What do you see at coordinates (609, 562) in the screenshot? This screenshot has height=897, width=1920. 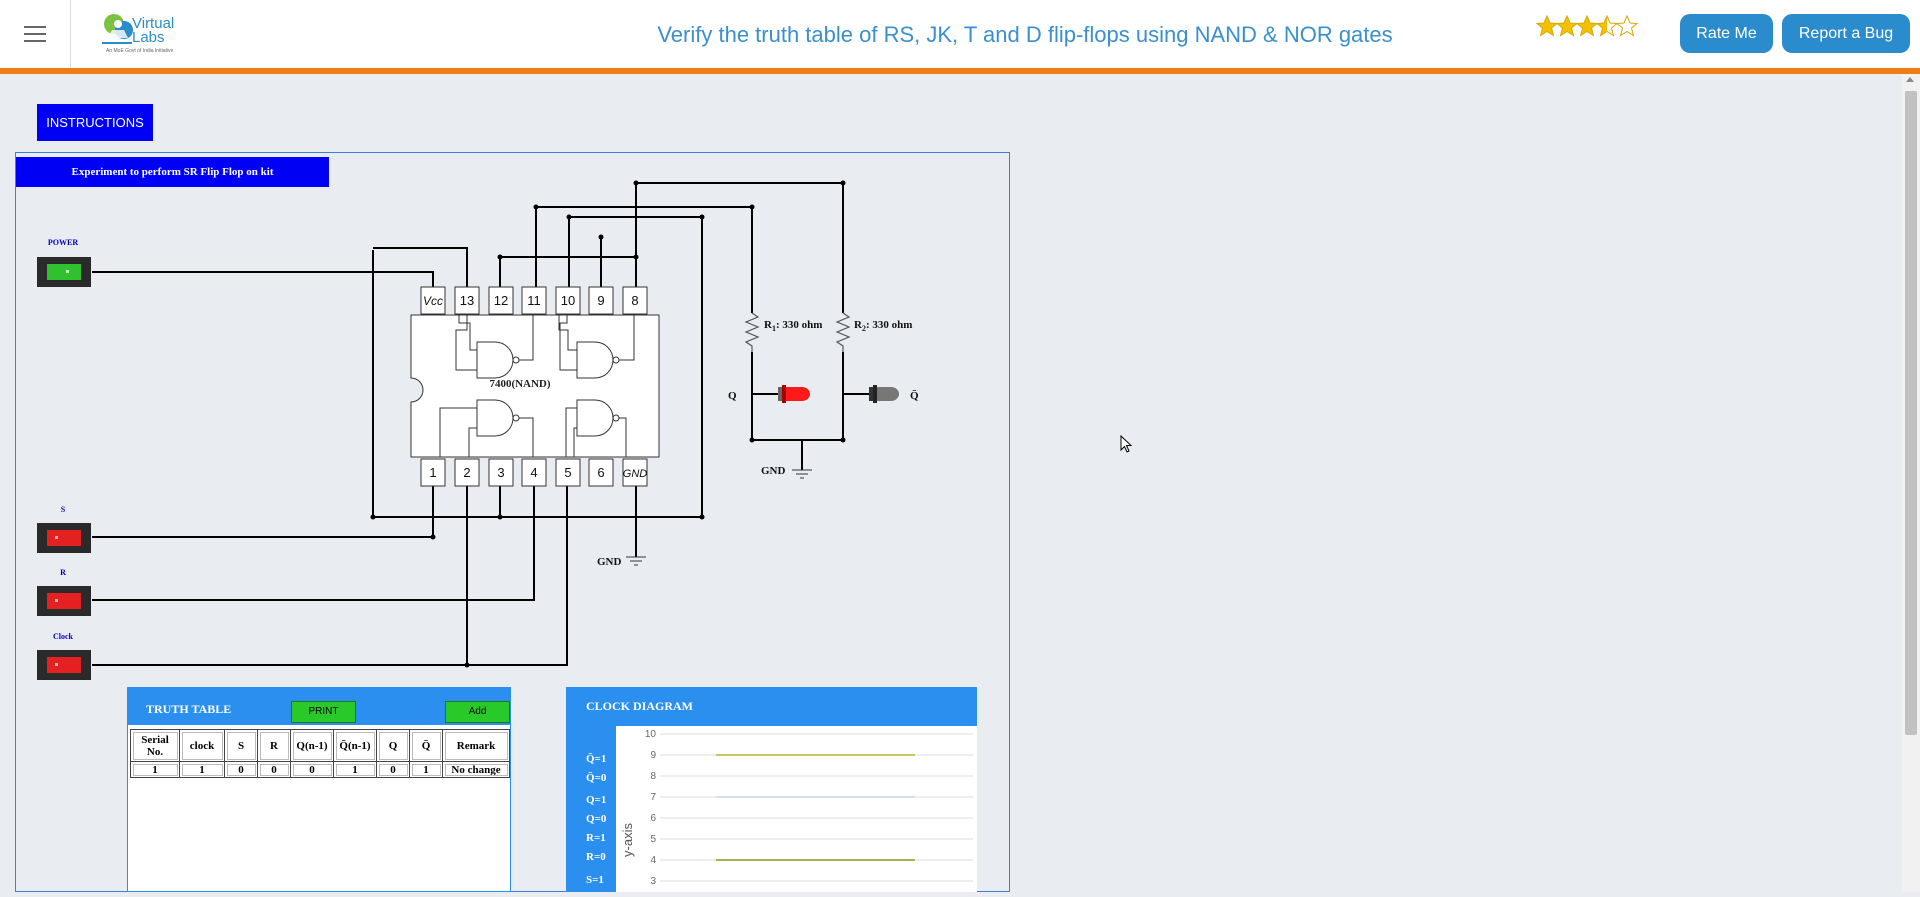 I see `gnd-chip-label: GND` at bounding box center [609, 562].